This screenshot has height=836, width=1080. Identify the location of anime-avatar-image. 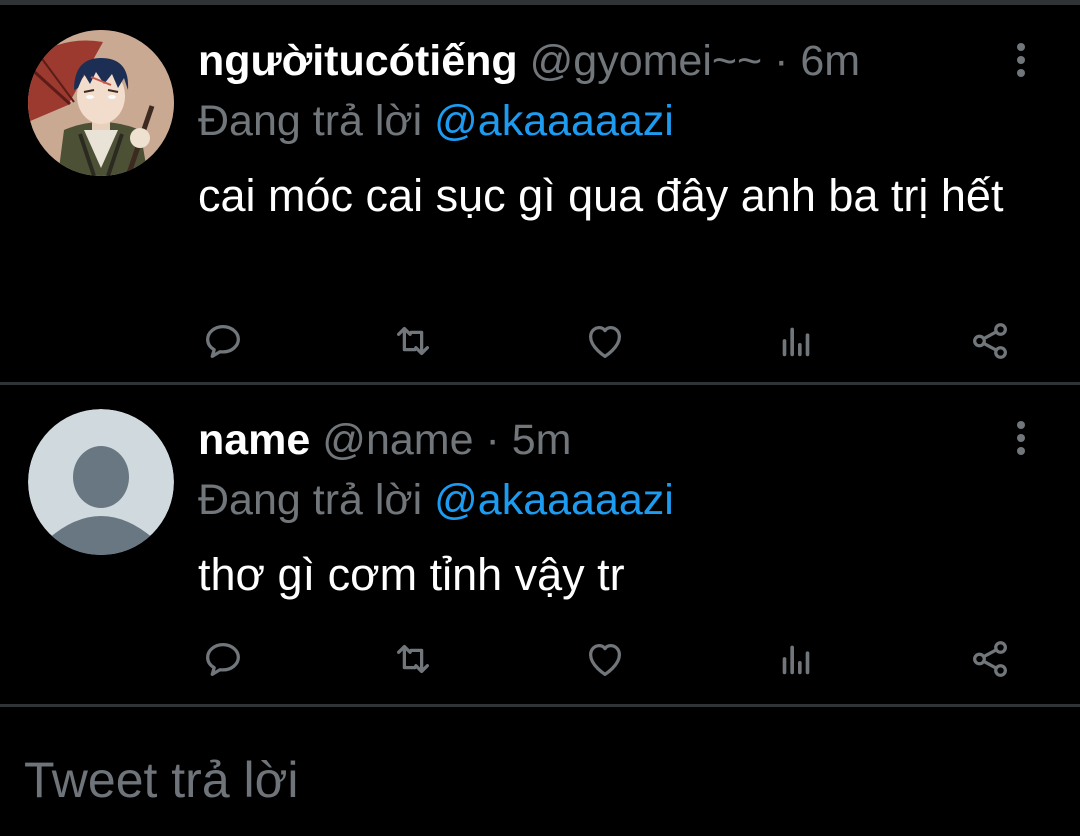
(101, 103).